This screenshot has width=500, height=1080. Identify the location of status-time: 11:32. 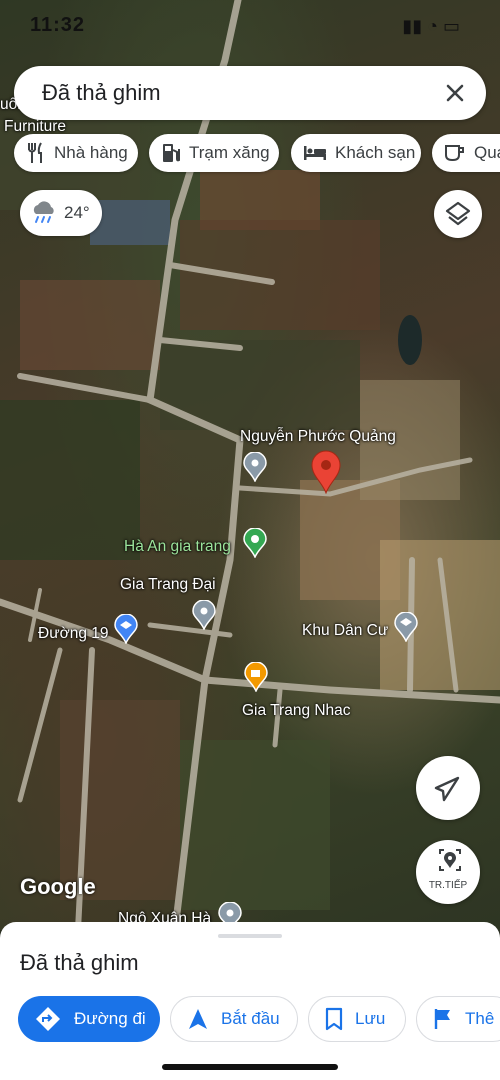
(58, 25).